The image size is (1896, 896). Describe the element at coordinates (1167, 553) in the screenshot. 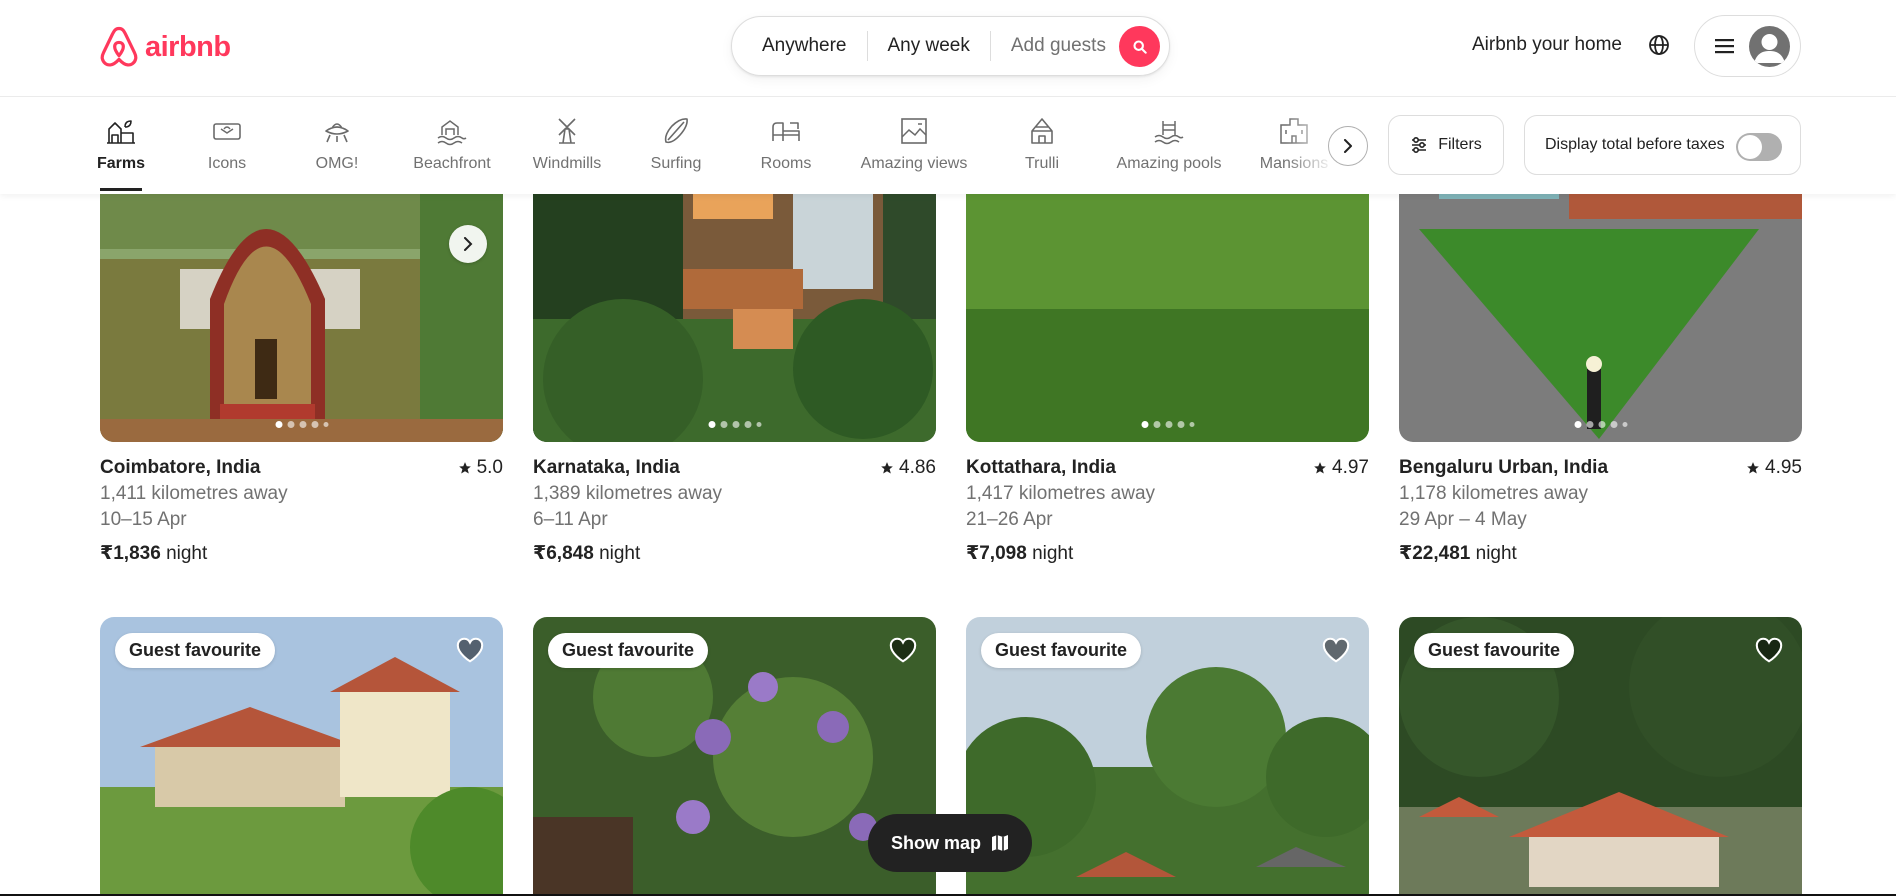

I see `listing-price: ₹7,098 night` at that location.